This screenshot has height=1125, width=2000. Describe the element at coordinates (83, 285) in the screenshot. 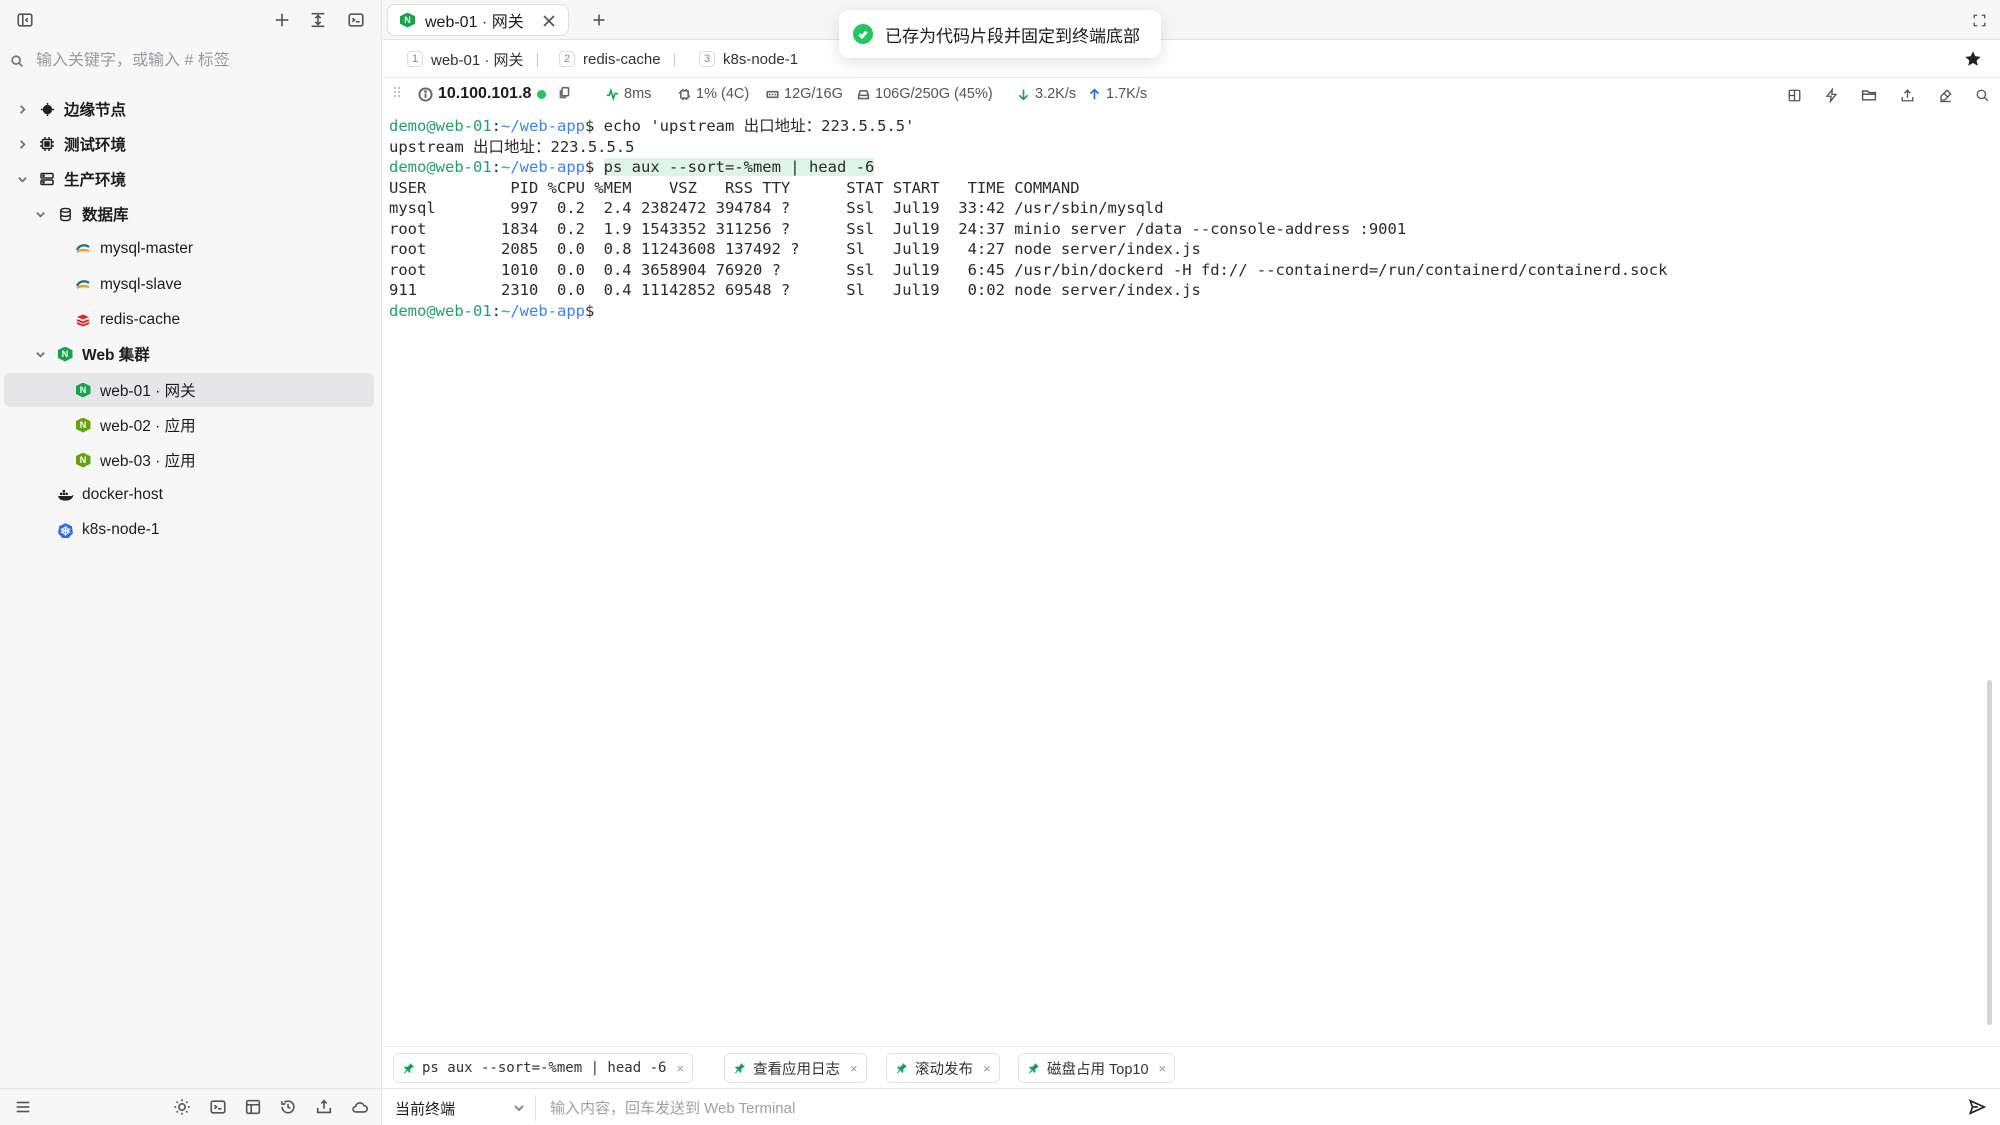

I see `mysql-icon` at that location.